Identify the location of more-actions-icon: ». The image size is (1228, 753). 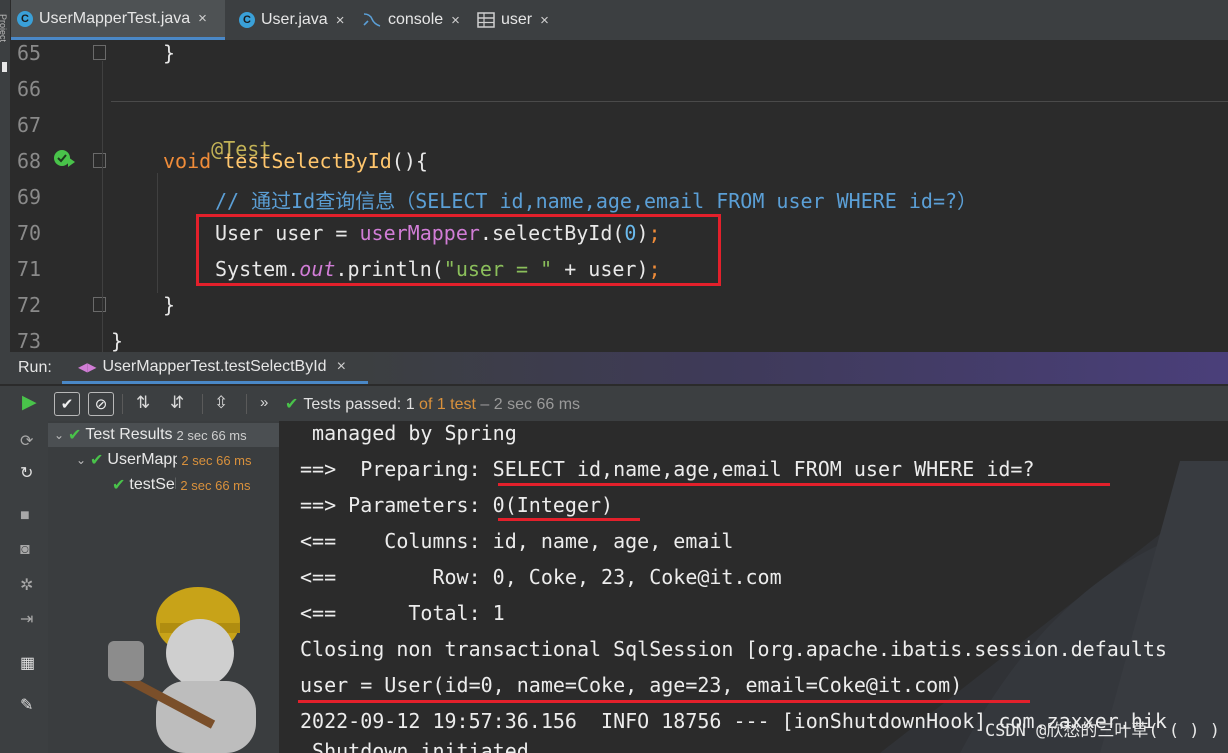
(264, 402).